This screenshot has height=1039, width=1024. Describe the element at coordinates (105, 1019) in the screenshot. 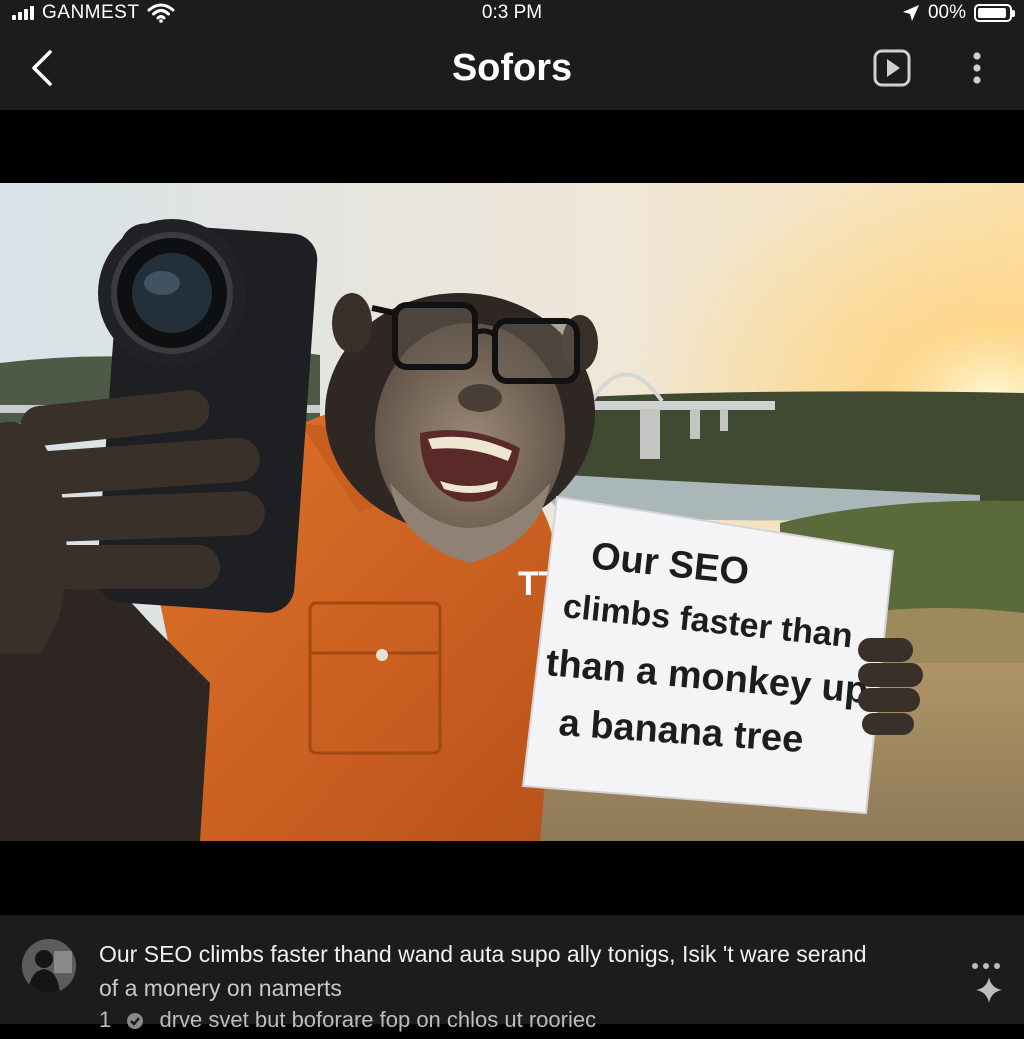

I see `meta-count: 1` at that location.